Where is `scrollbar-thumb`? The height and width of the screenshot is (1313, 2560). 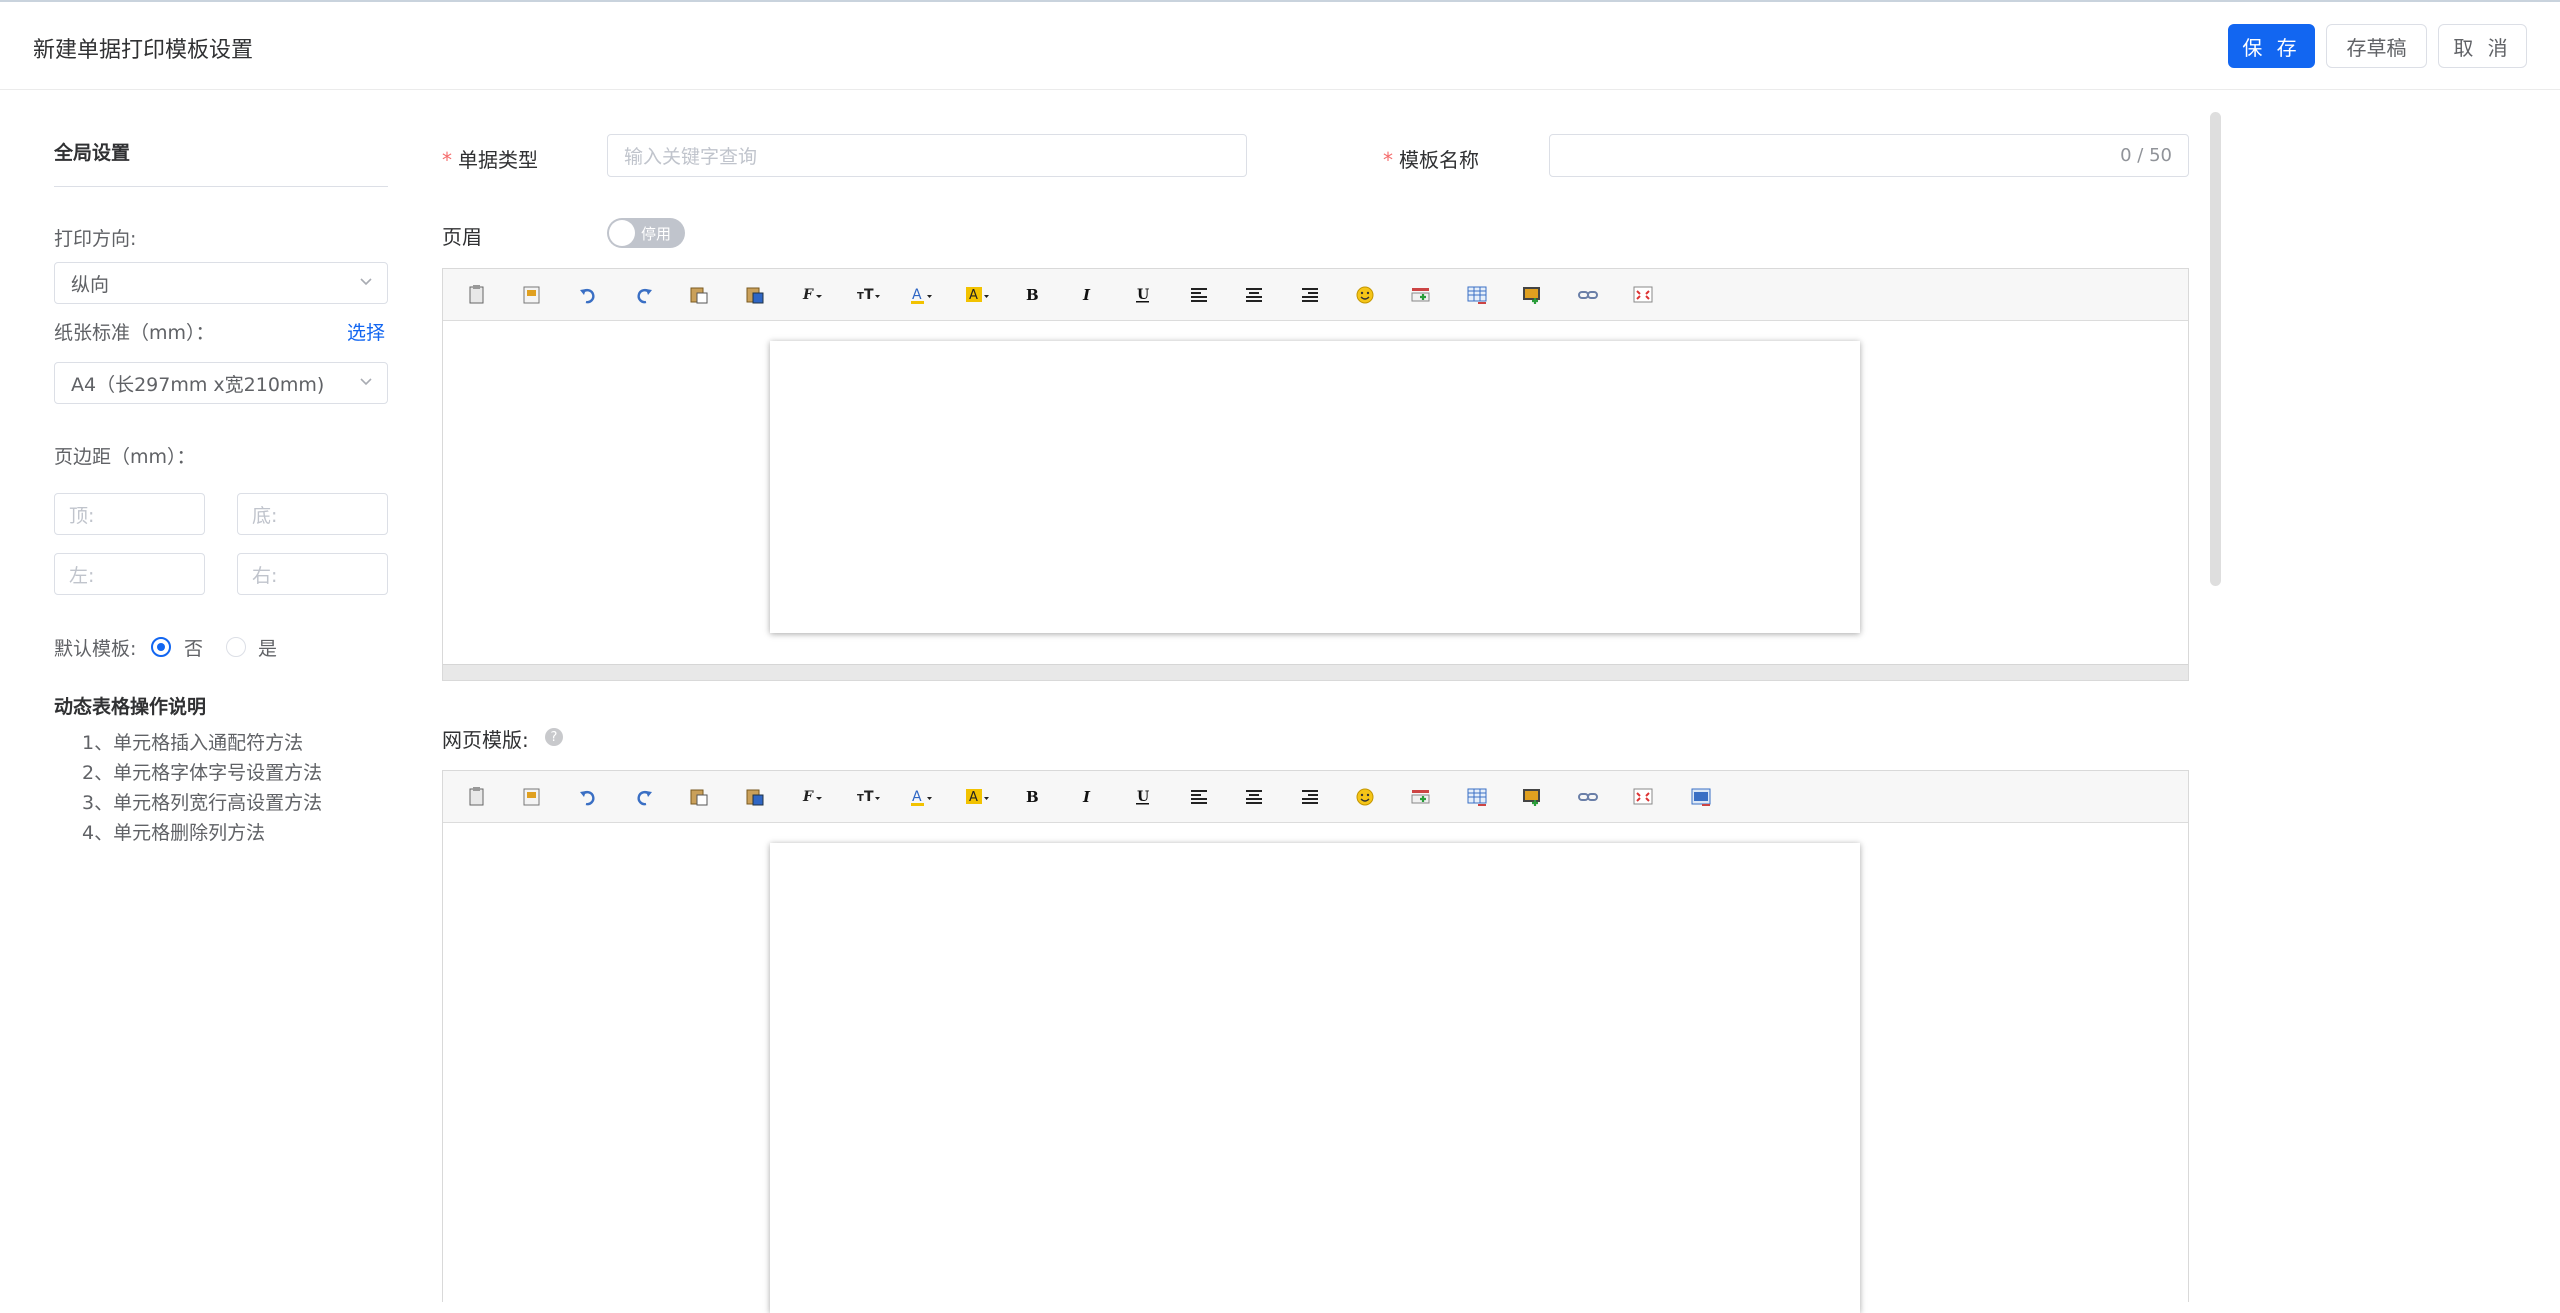
scrollbar-thumb is located at coordinates (2215, 349).